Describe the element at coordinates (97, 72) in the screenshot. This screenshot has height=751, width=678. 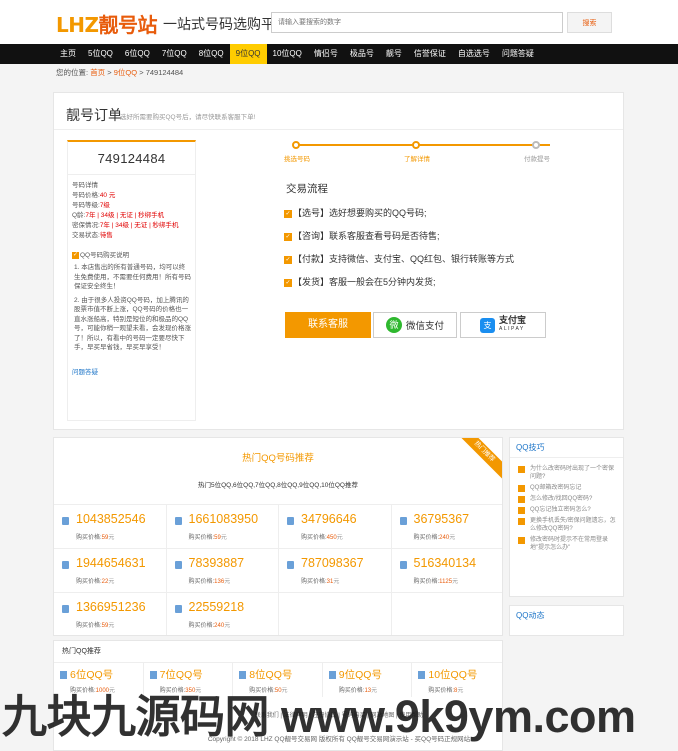
I see `breadcrumb-home-link: 首页` at that location.